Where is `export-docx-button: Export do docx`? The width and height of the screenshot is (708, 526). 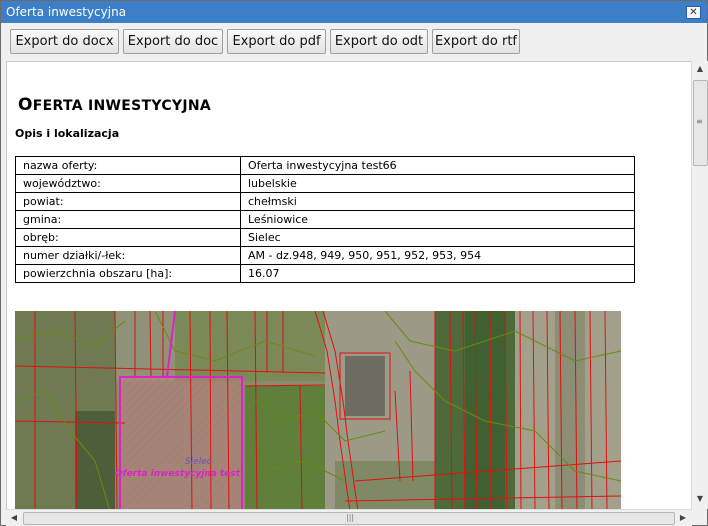
export-docx-button: Export do docx is located at coordinates (64, 41).